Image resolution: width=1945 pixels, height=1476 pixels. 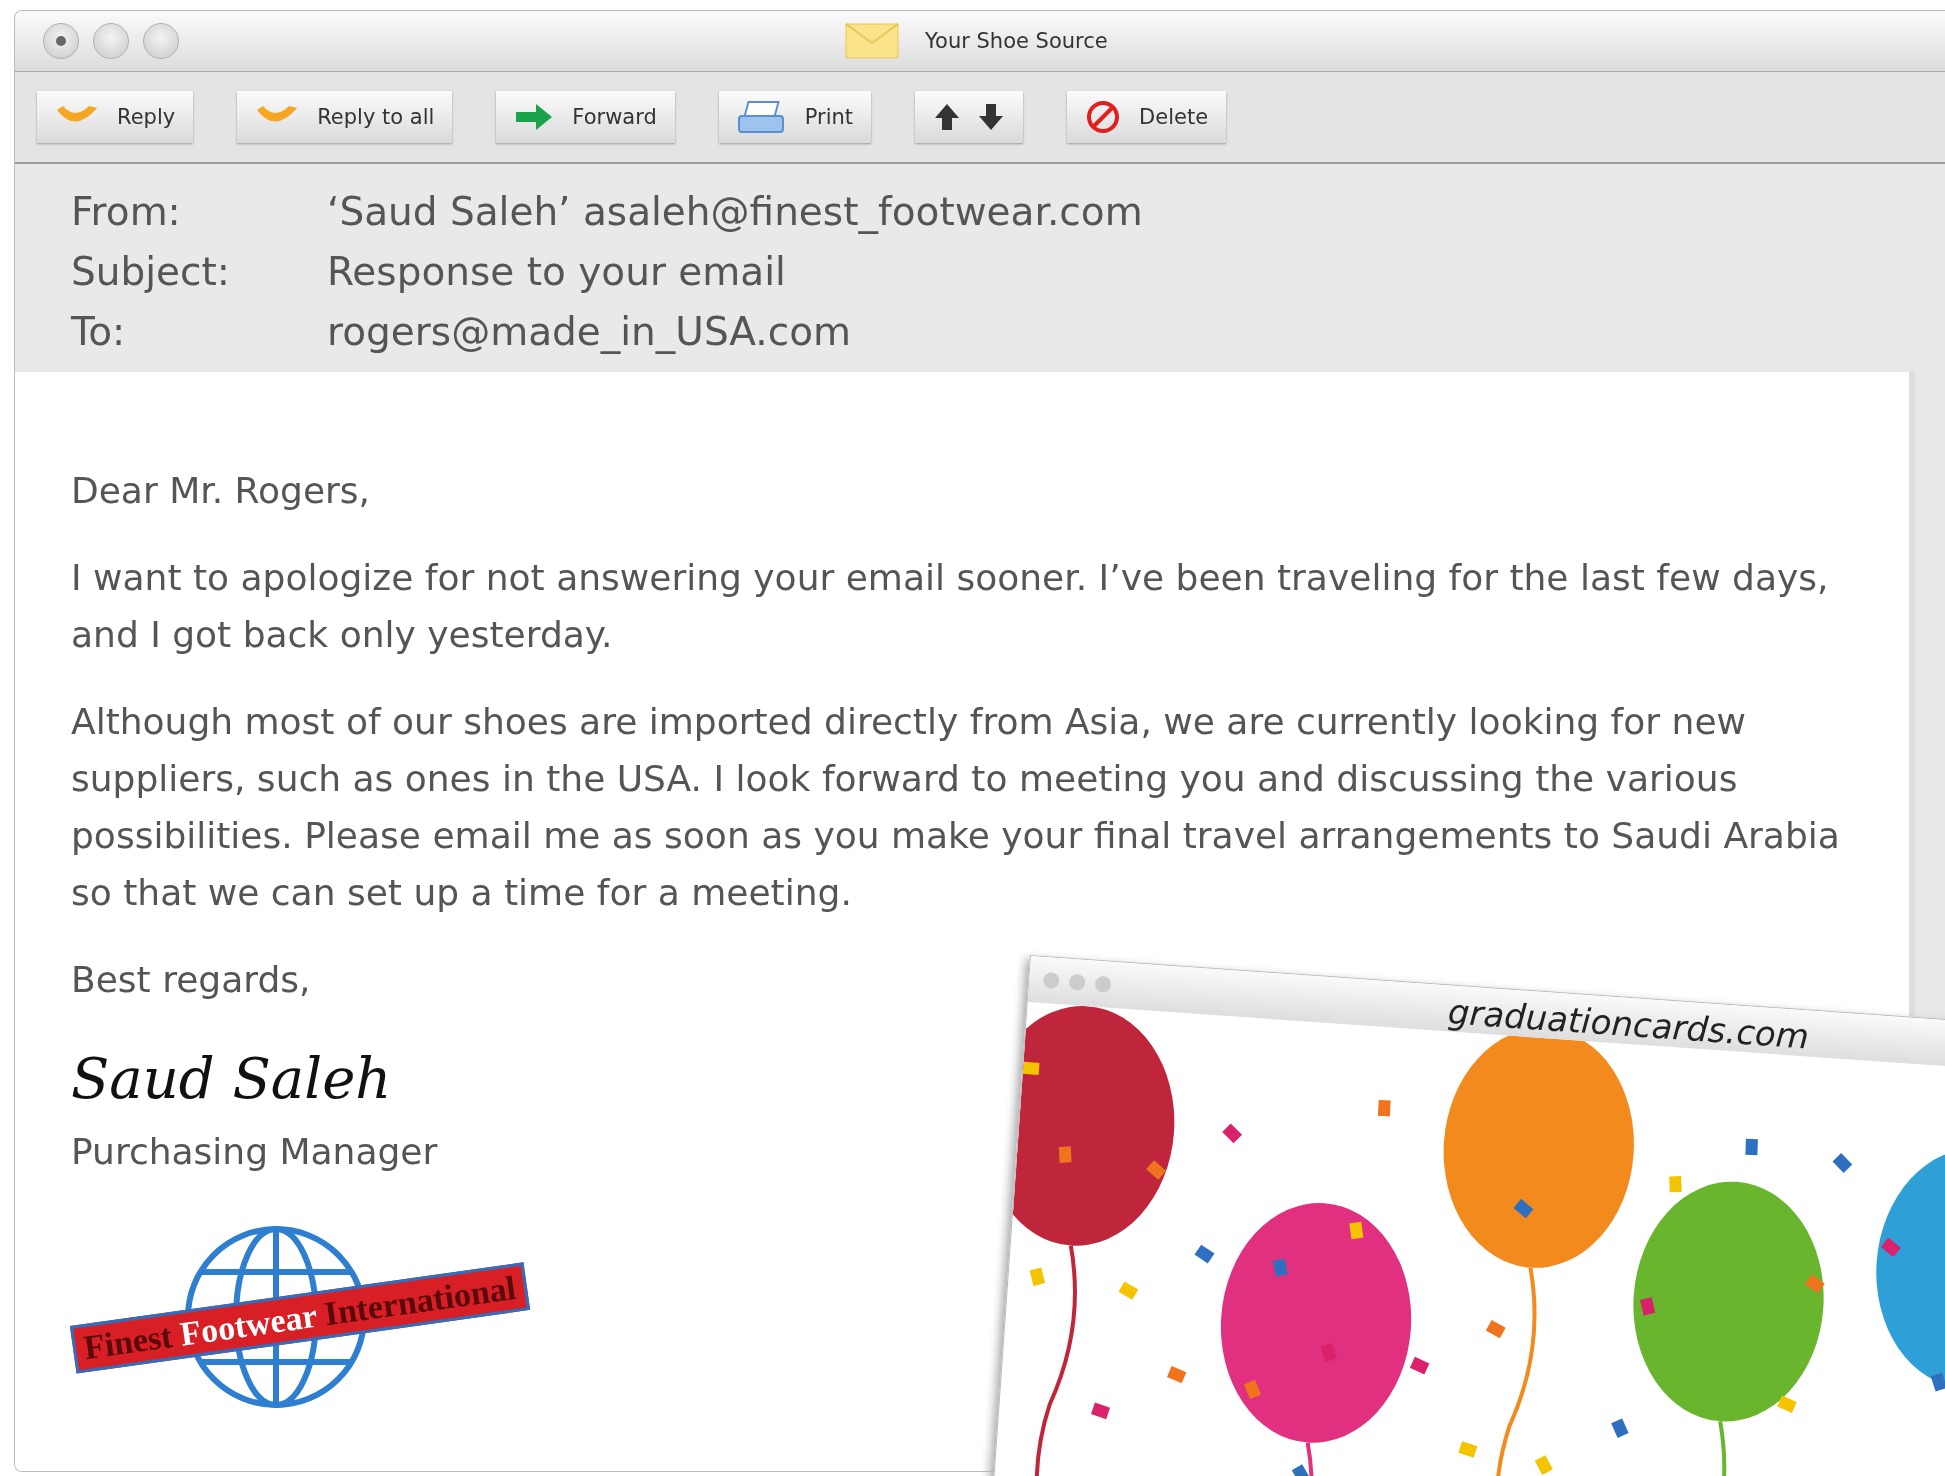 What do you see at coordinates (115, 117) in the screenshot?
I see `reply-button: Reply` at bounding box center [115, 117].